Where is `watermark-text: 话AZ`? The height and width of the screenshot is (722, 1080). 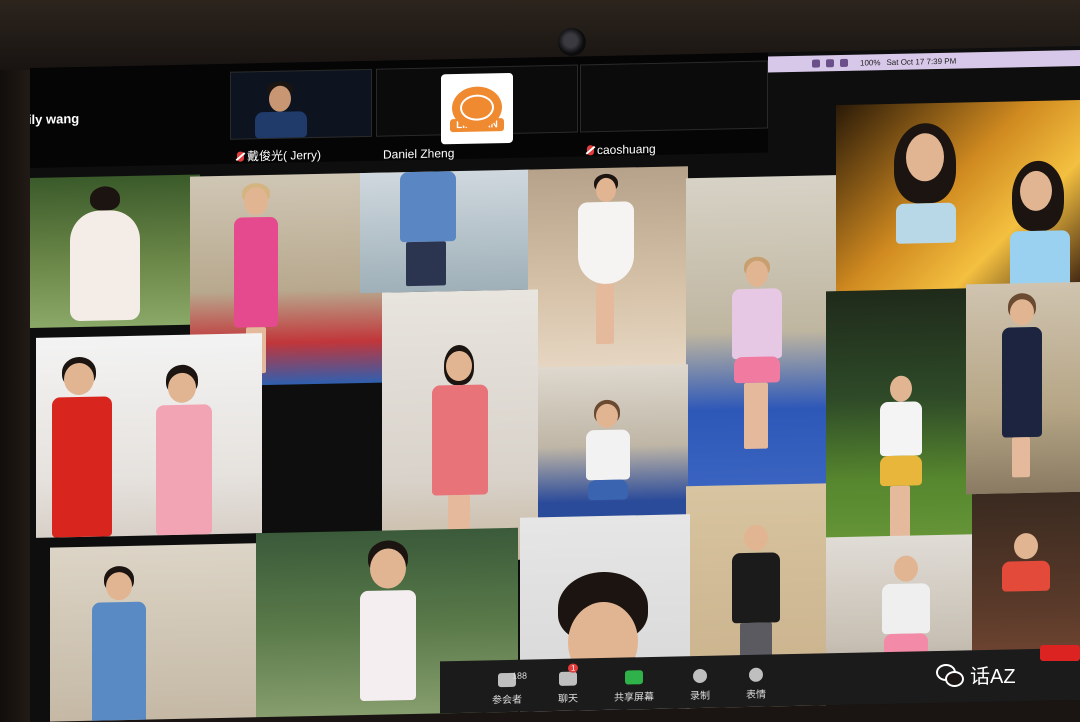 watermark-text: 话AZ is located at coordinates (993, 677).